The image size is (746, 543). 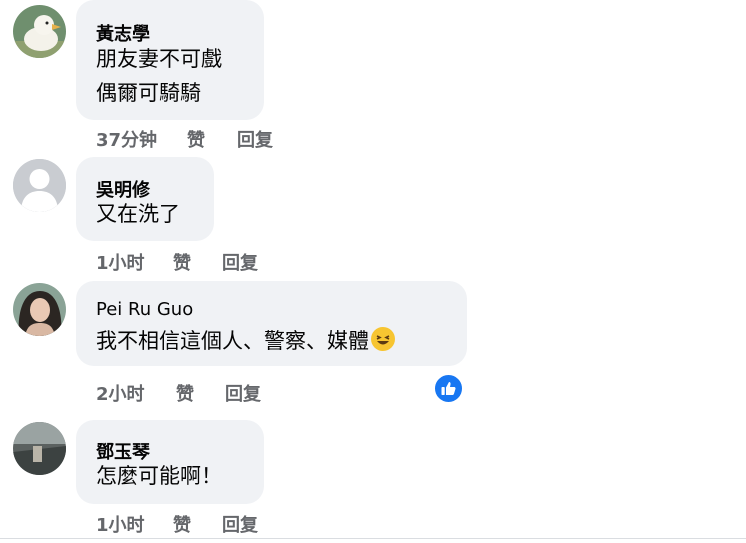 What do you see at coordinates (123, 189) in the screenshot?
I see `commenter-name: 吳明修` at bounding box center [123, 189].